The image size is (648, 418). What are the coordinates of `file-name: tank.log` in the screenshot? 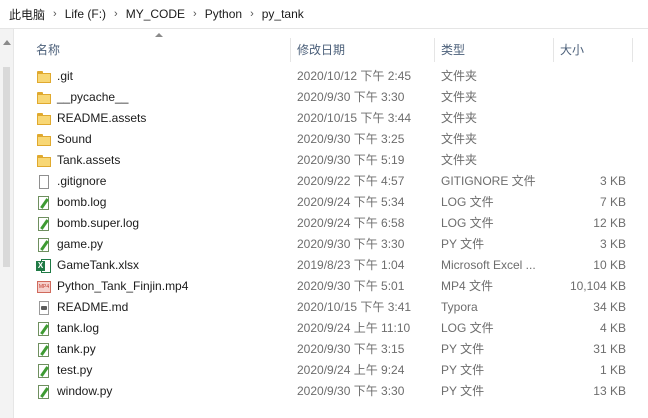 It's located at (78, 328).